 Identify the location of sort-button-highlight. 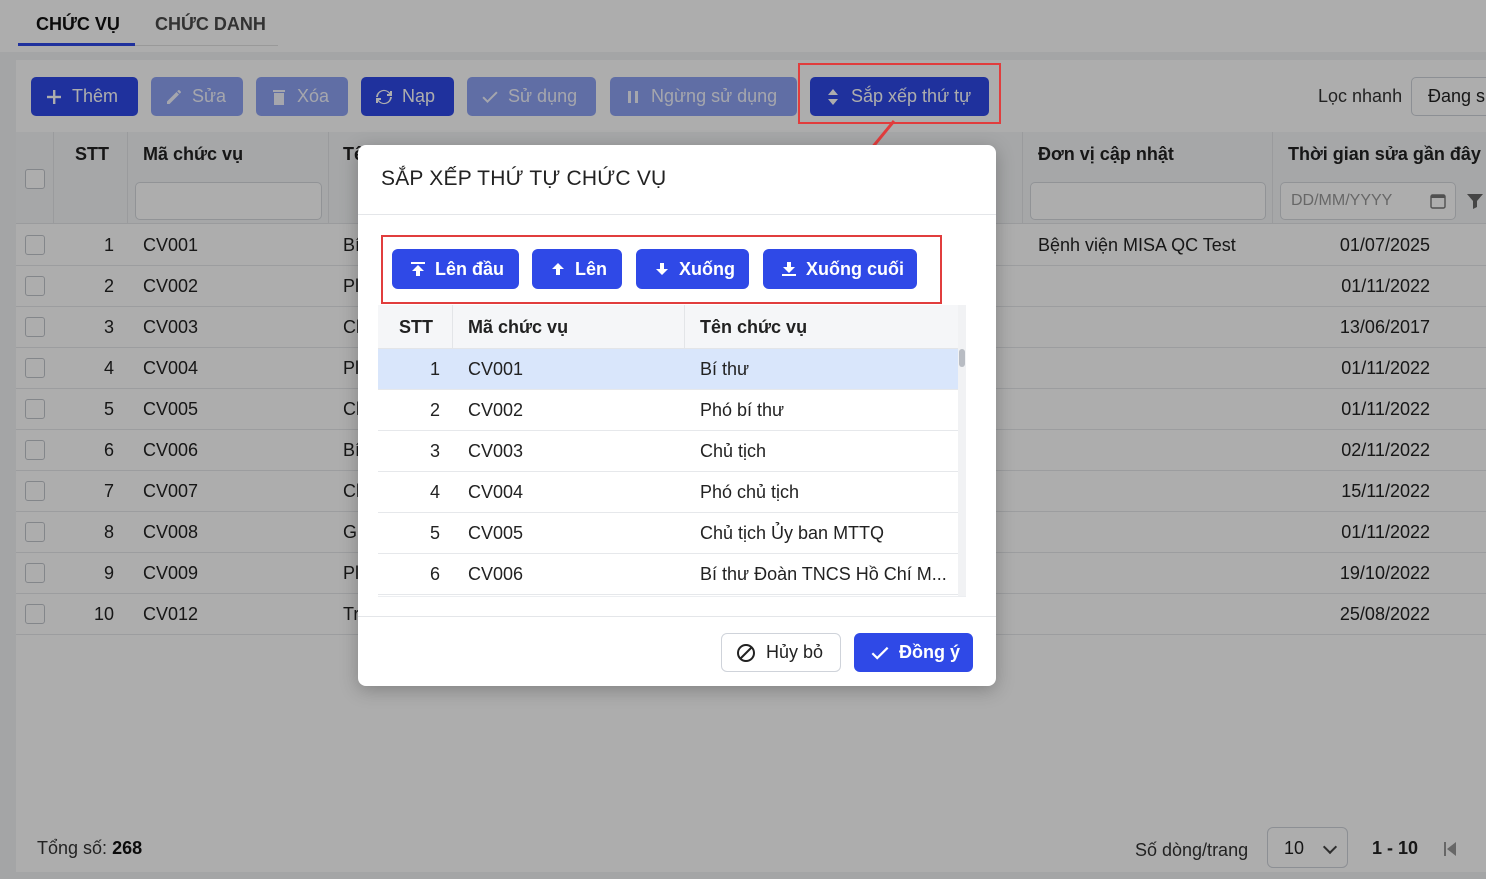
(899, 93).